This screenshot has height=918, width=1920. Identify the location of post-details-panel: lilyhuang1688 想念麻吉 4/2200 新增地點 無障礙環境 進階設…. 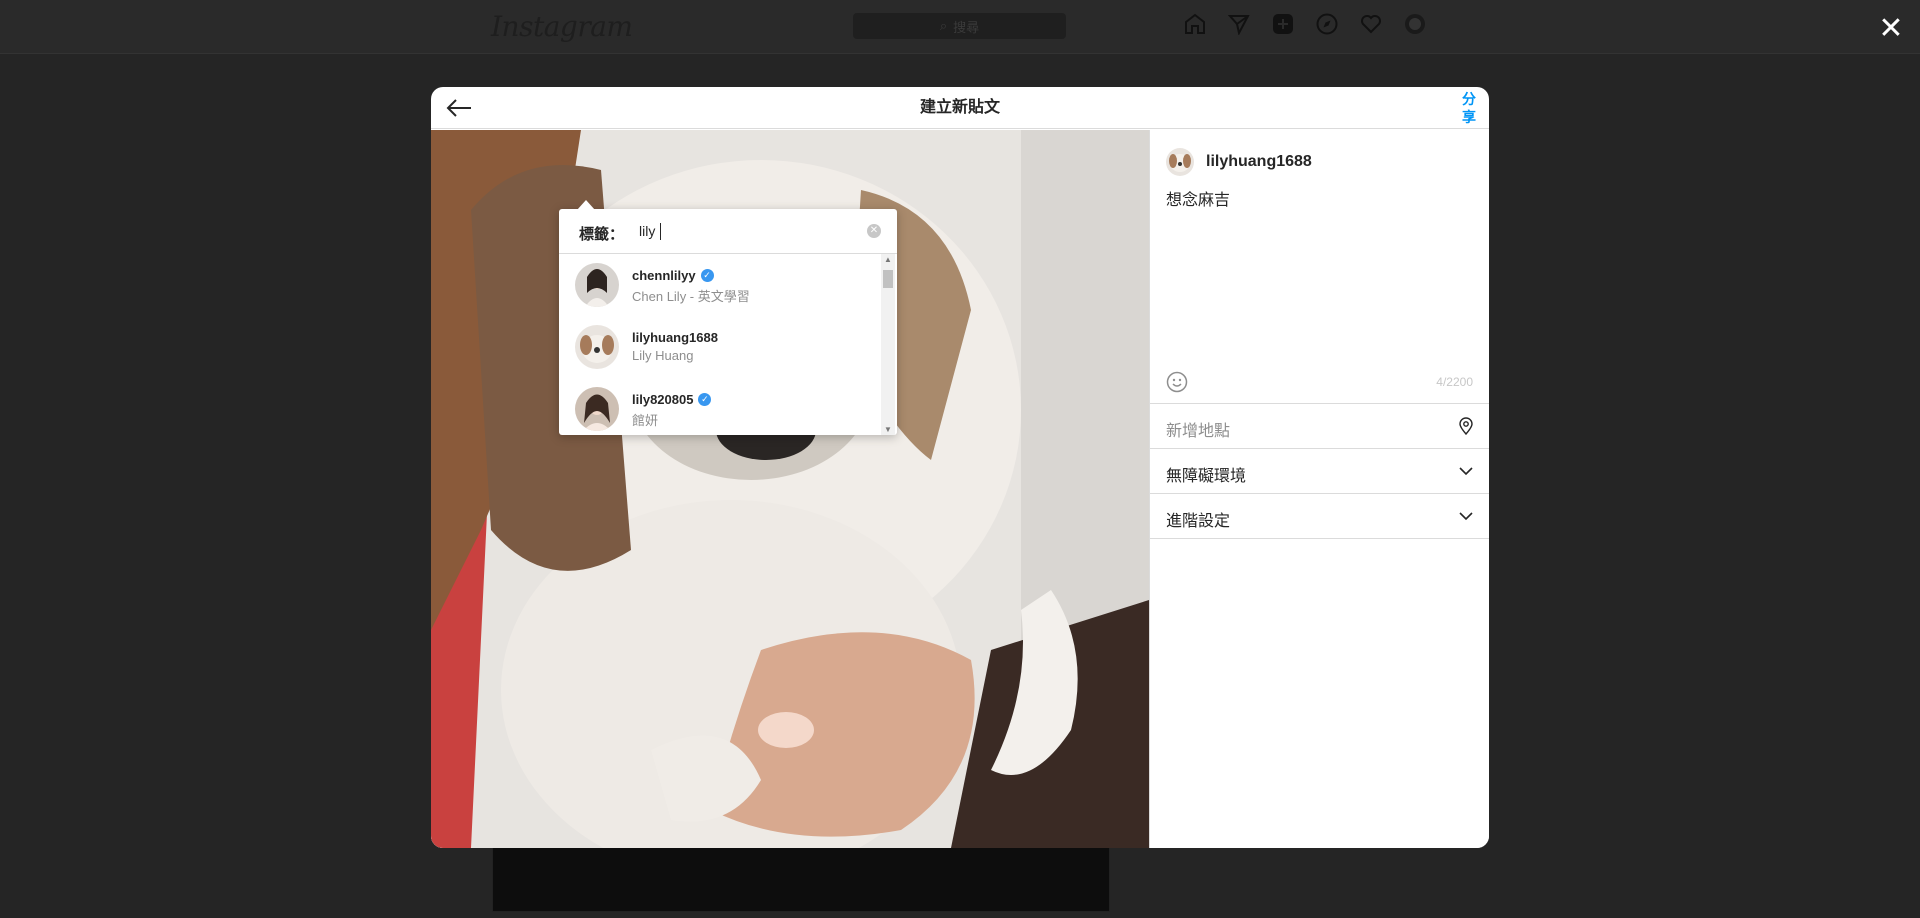
(1319, 489).